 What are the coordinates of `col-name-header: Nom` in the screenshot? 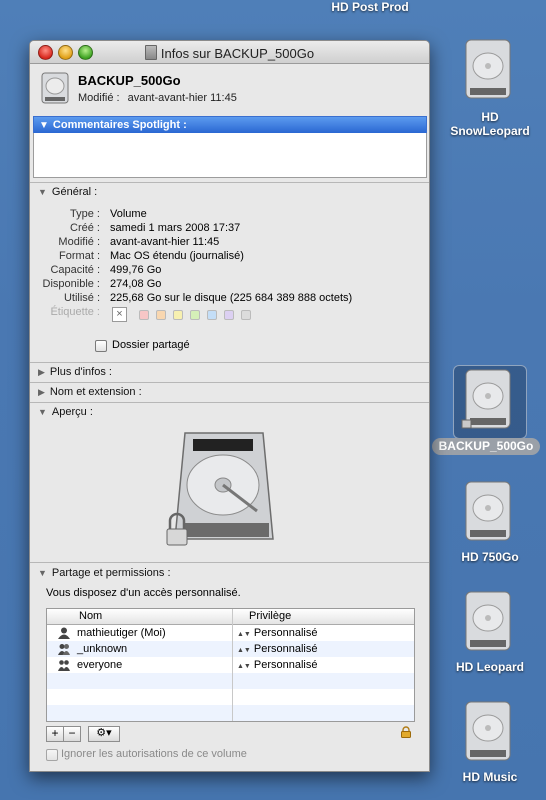 It's located at (90, 616).